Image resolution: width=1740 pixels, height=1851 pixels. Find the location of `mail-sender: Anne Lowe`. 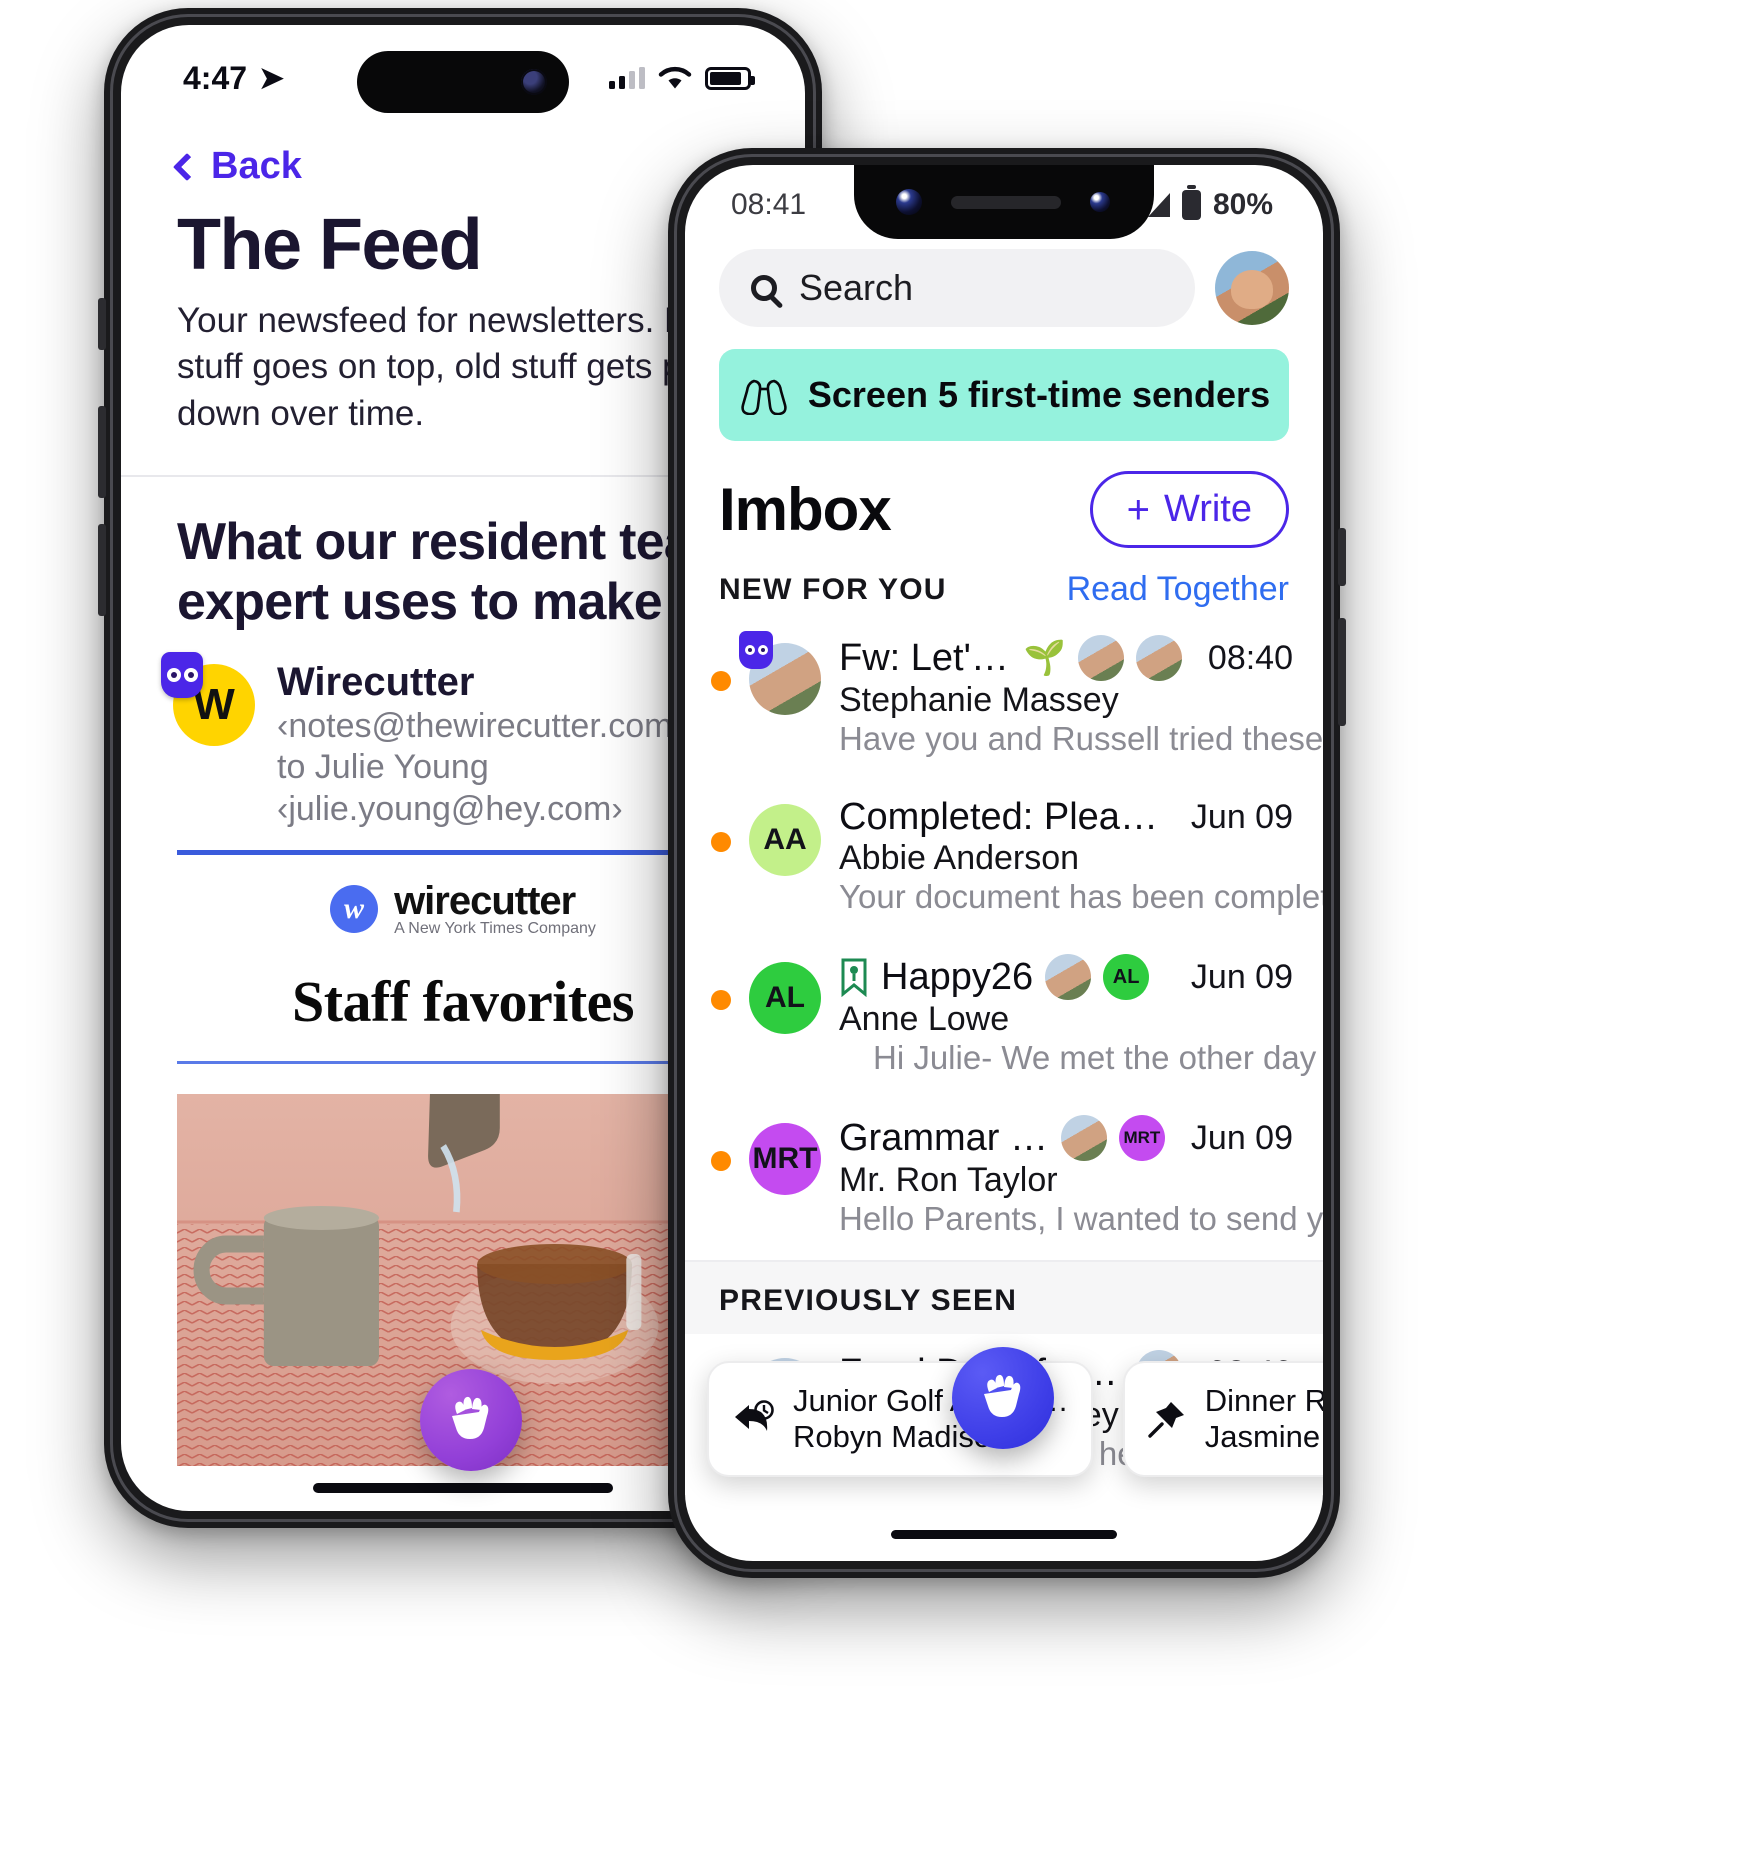

mail-sender: Anne Lowe is located at coordinates (924, 1019).